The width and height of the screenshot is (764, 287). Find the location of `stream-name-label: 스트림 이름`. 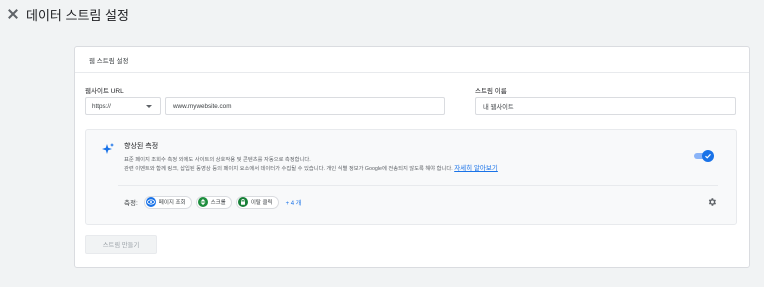

stream-name-label: 스트림 이름 is located at coordinates (491, 91).